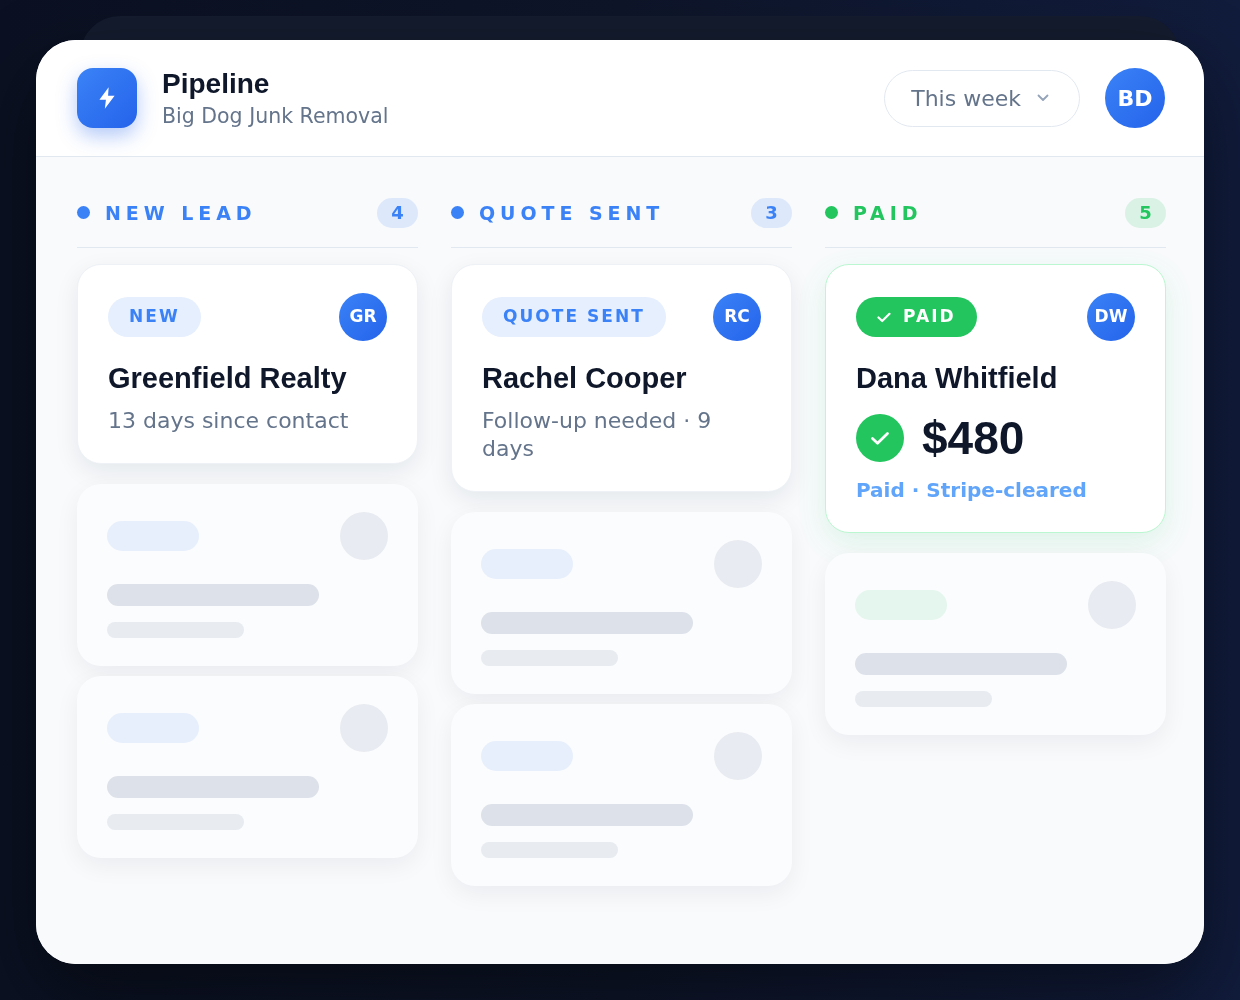 This screenshot has width=1240, height=1000. I want to click on user-avatar: BD, so click(1135, 98).